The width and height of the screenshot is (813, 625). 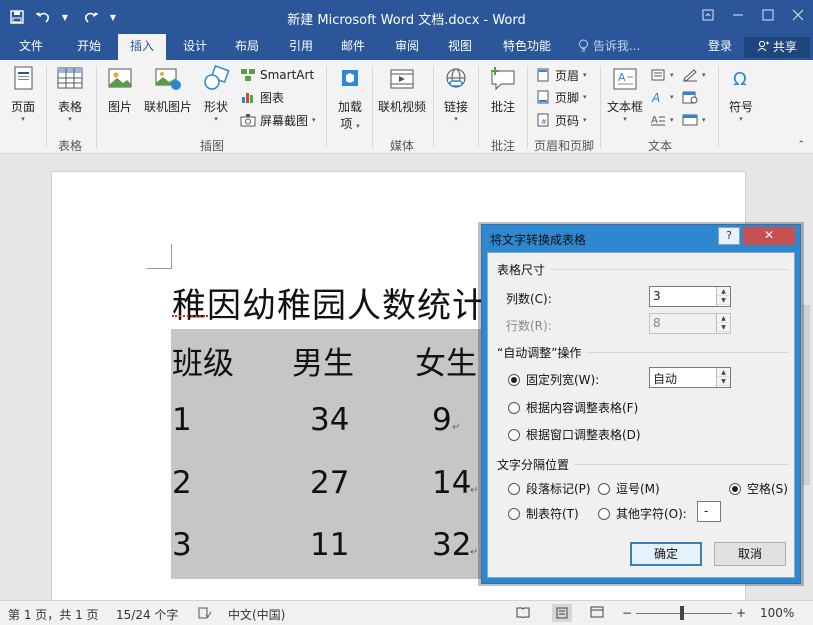 What do you see at coordinates (641, 238) in the screenshot?
I see `dialog-title-bar: 将文字转换成表格 ? ✕` at bounding box center [641, 238].